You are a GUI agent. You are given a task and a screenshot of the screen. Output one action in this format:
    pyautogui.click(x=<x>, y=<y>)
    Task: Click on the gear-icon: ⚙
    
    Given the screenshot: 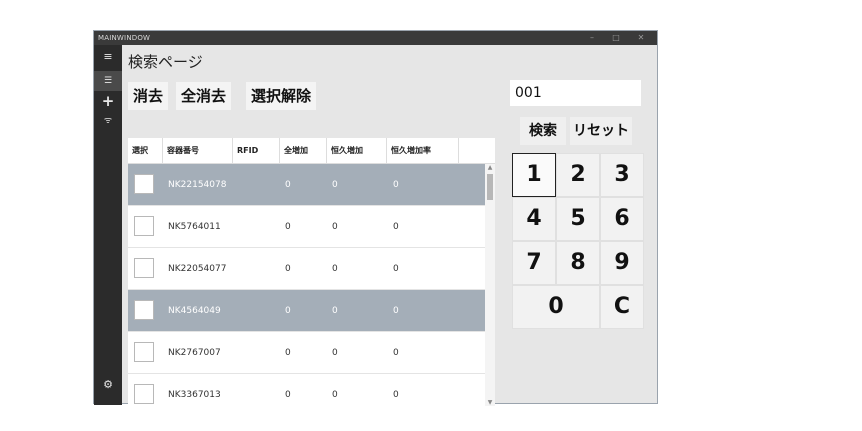 What is the action you would take?
    pyautogui.click(x=108, y=385)
    